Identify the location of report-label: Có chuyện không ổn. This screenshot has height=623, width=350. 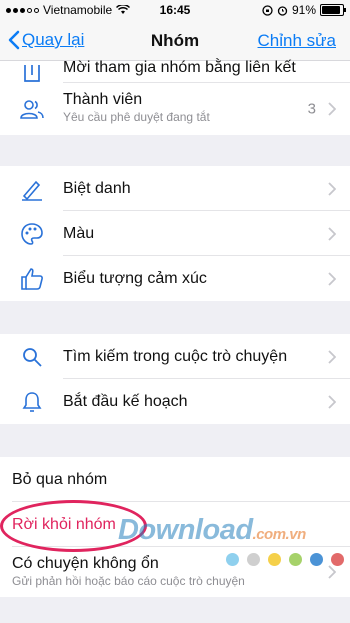
(85, 563).